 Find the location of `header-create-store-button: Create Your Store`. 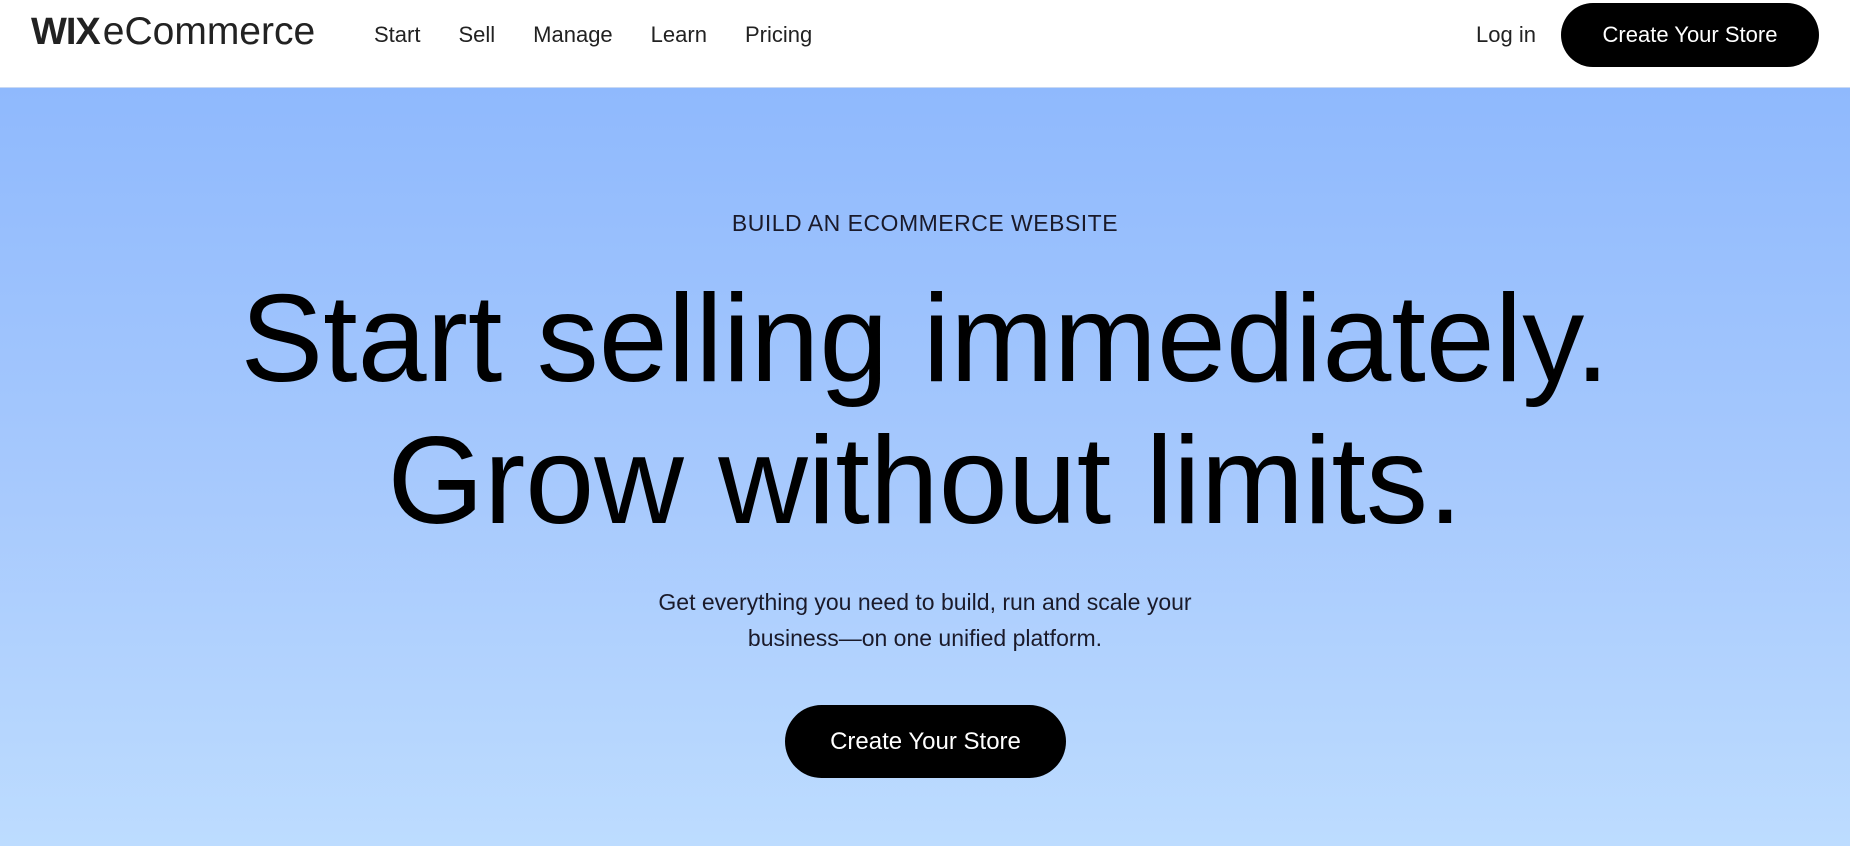

header-create-store-button: Create Your Store is located at coordinates (1690, 35).